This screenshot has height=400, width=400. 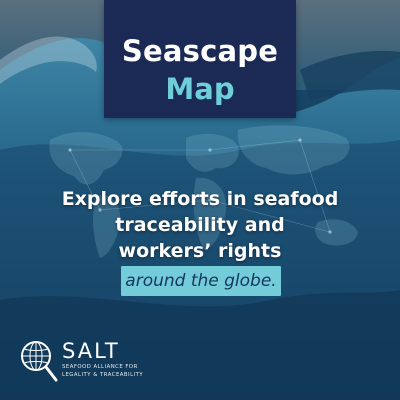 I want to click on logo-tagline-line-1: SEAFOOD ALLIANCE FOR, so click(x=100, y=367).